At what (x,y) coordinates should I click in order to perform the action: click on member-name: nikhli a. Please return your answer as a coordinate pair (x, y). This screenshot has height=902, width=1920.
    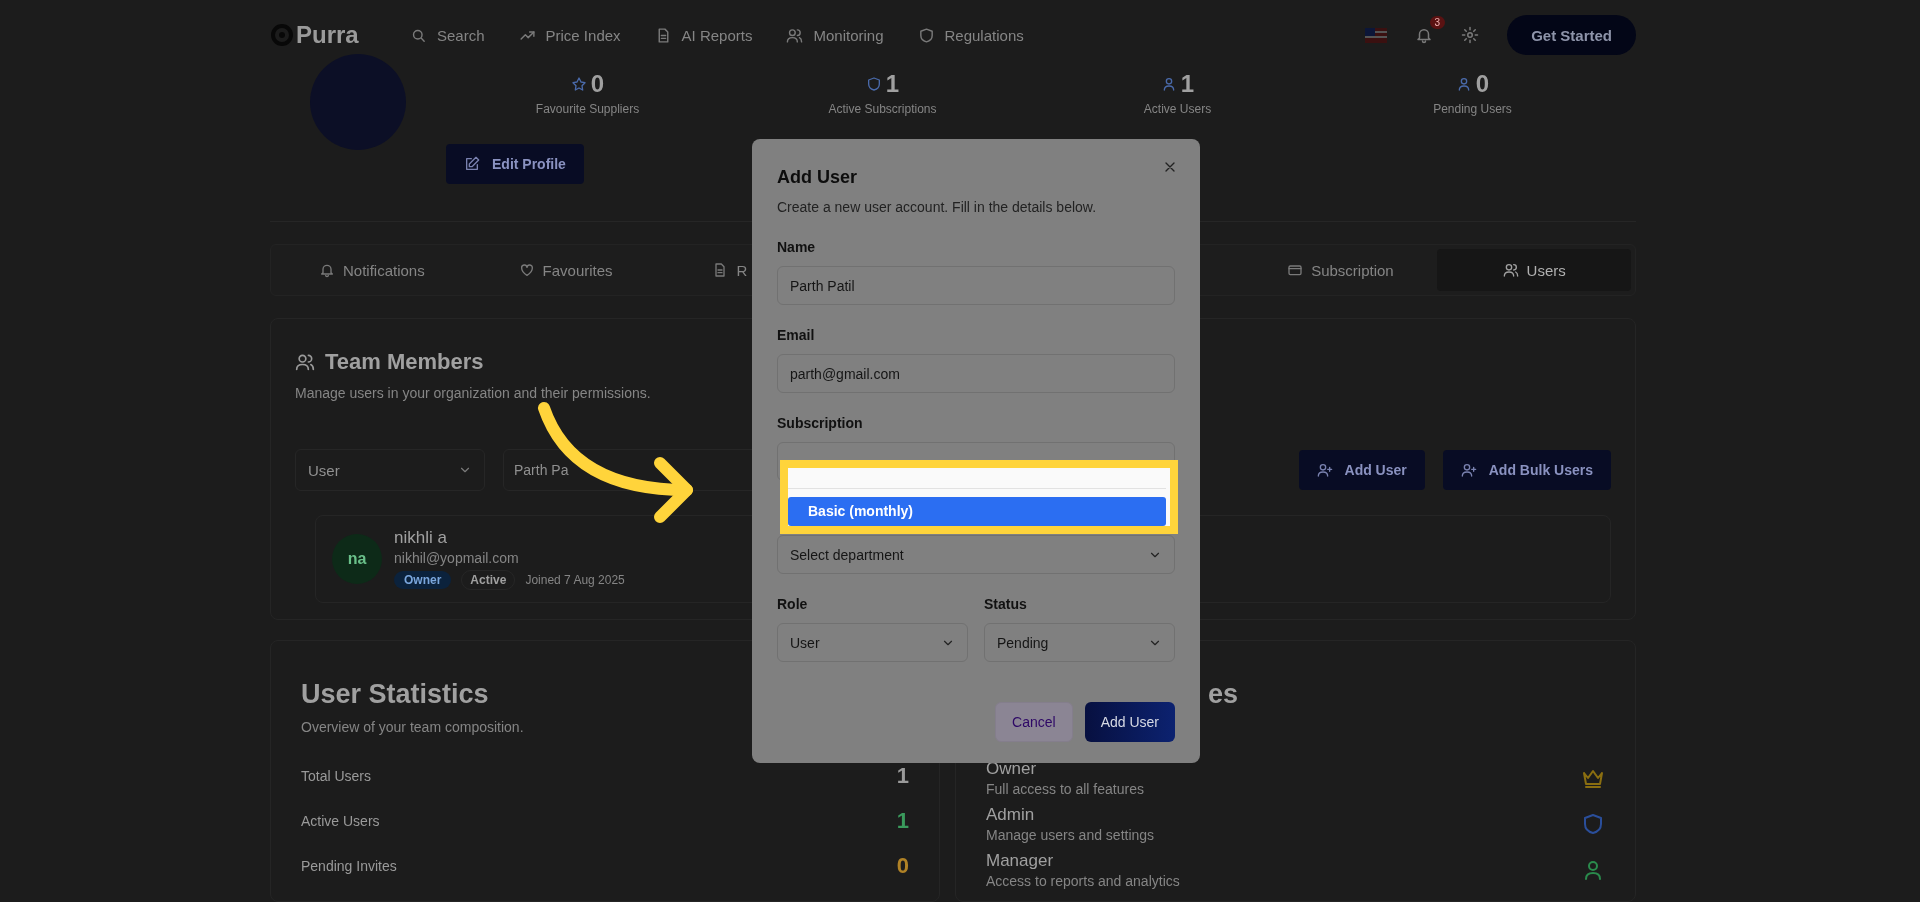
    Looking at the image, I should click on (421, 538).